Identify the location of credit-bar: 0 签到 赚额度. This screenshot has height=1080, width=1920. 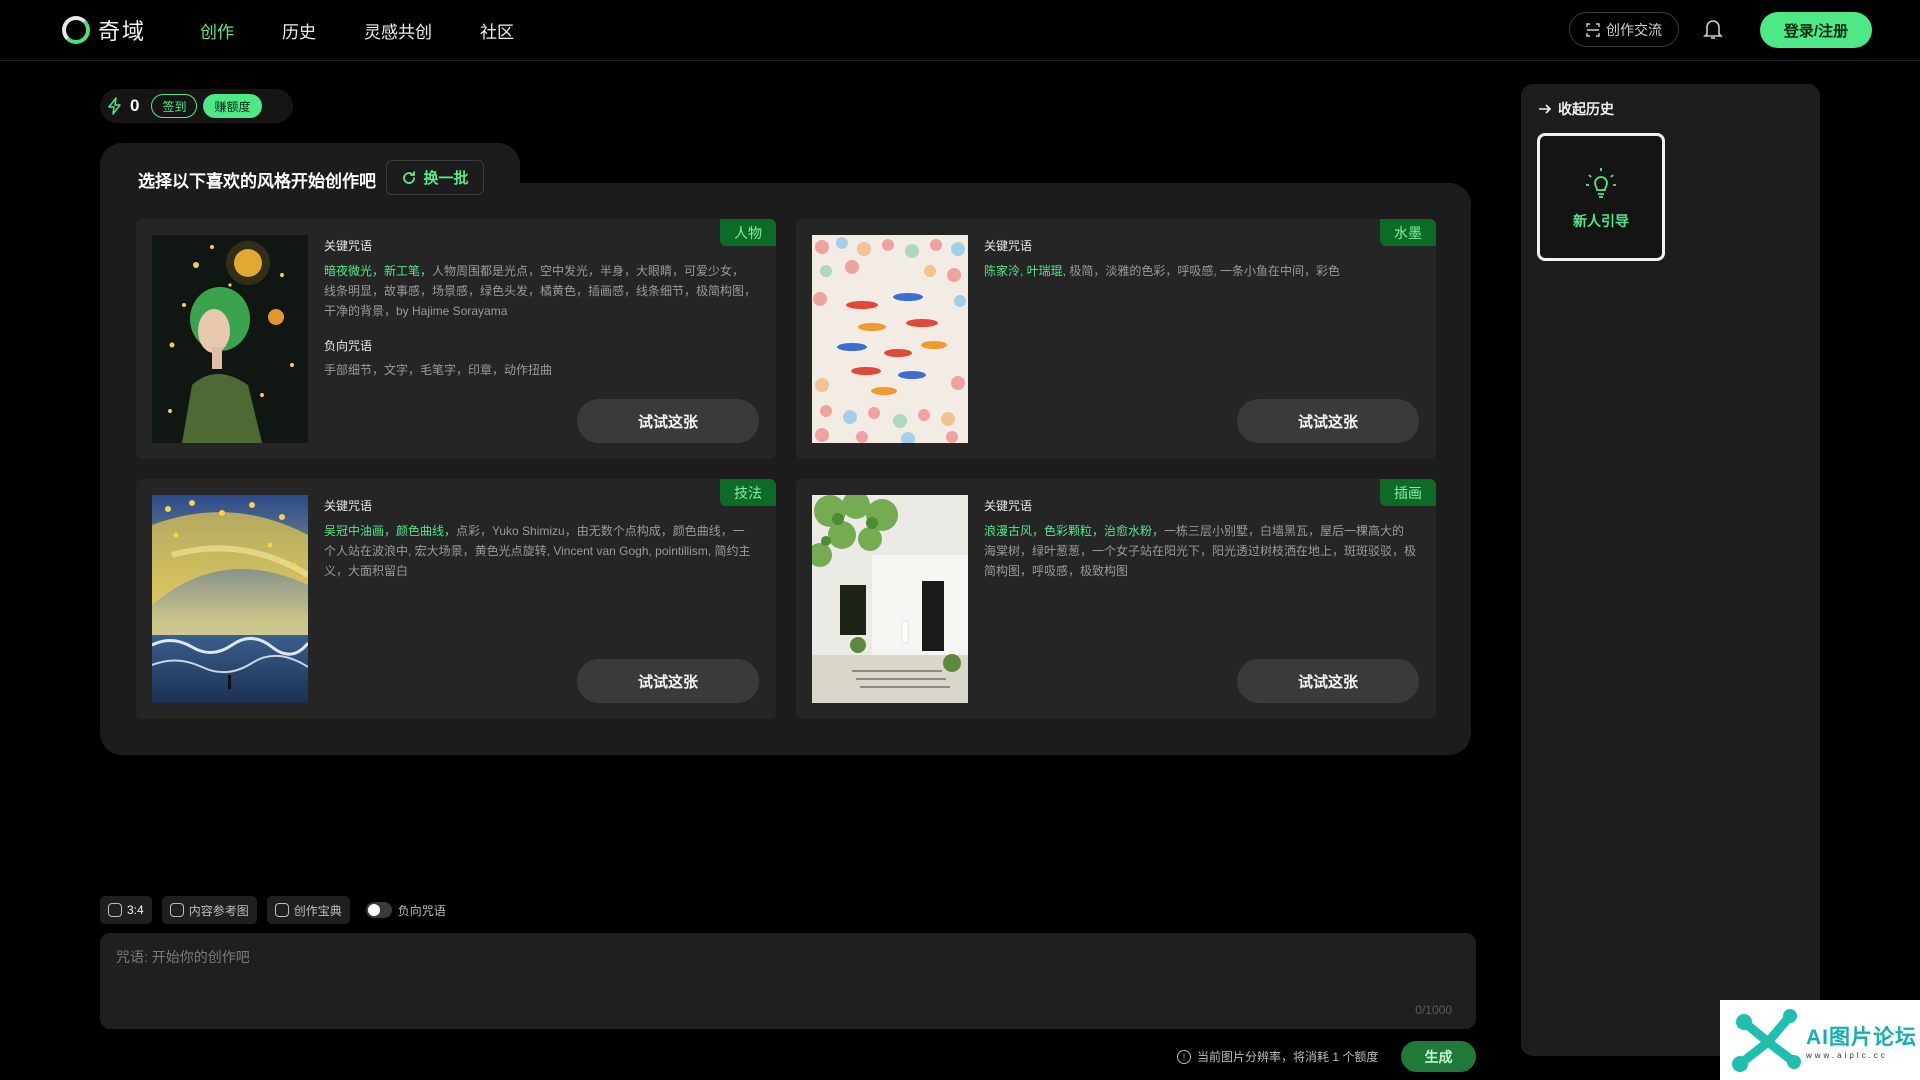
(196, 106).